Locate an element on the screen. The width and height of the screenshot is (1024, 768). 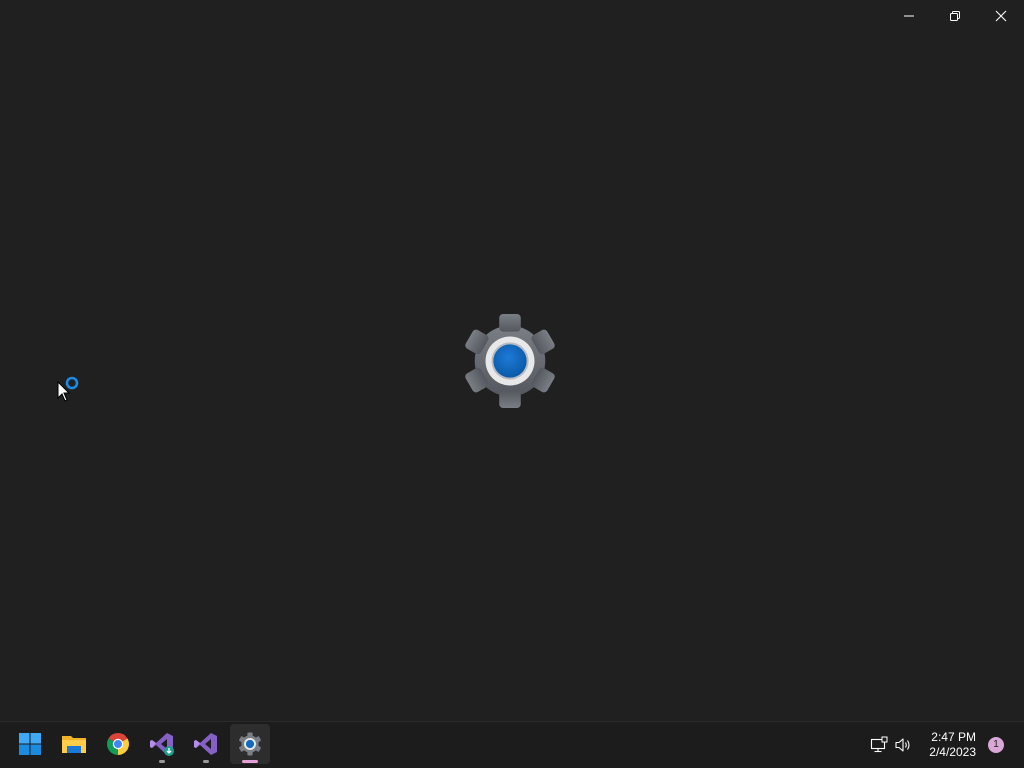
network-button is located at coordinates (879, 745).